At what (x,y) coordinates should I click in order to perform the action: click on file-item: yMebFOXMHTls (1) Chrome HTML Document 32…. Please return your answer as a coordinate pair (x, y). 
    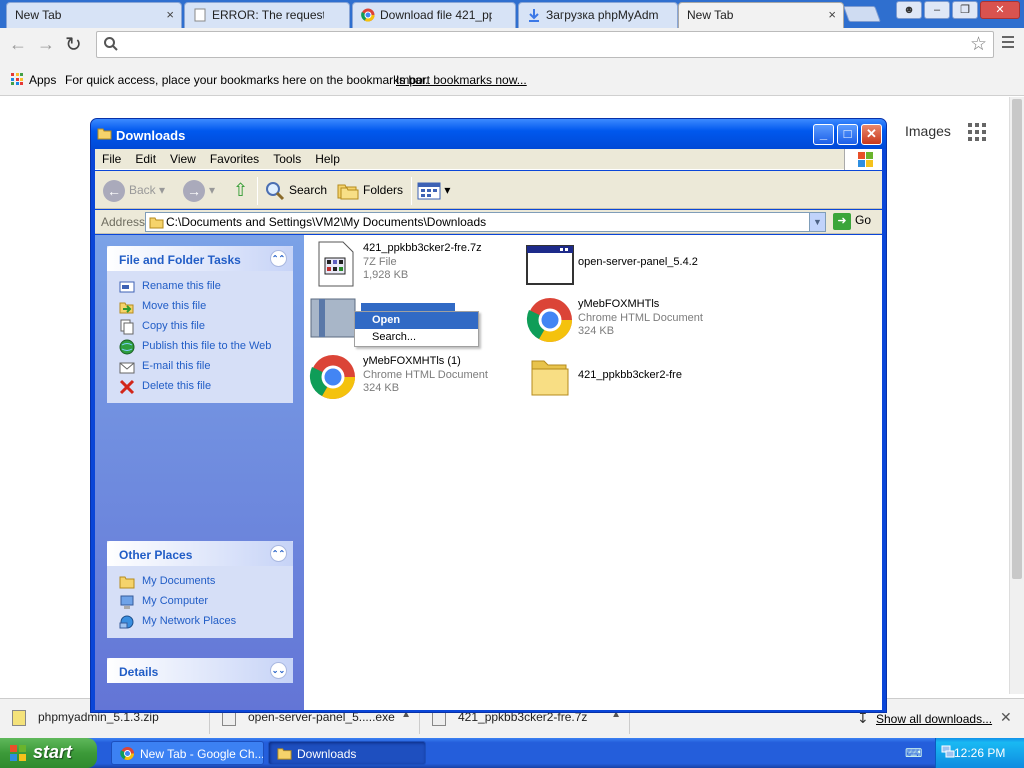
    Looking at the image, I should click on (409, 378).